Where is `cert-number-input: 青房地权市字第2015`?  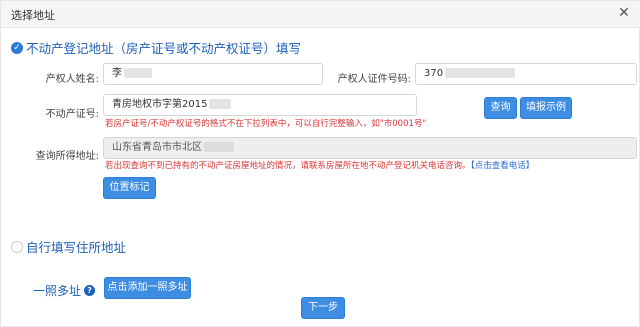 cert-number-input: 青房地权市字第2015 is located at coordinates (260, 105).